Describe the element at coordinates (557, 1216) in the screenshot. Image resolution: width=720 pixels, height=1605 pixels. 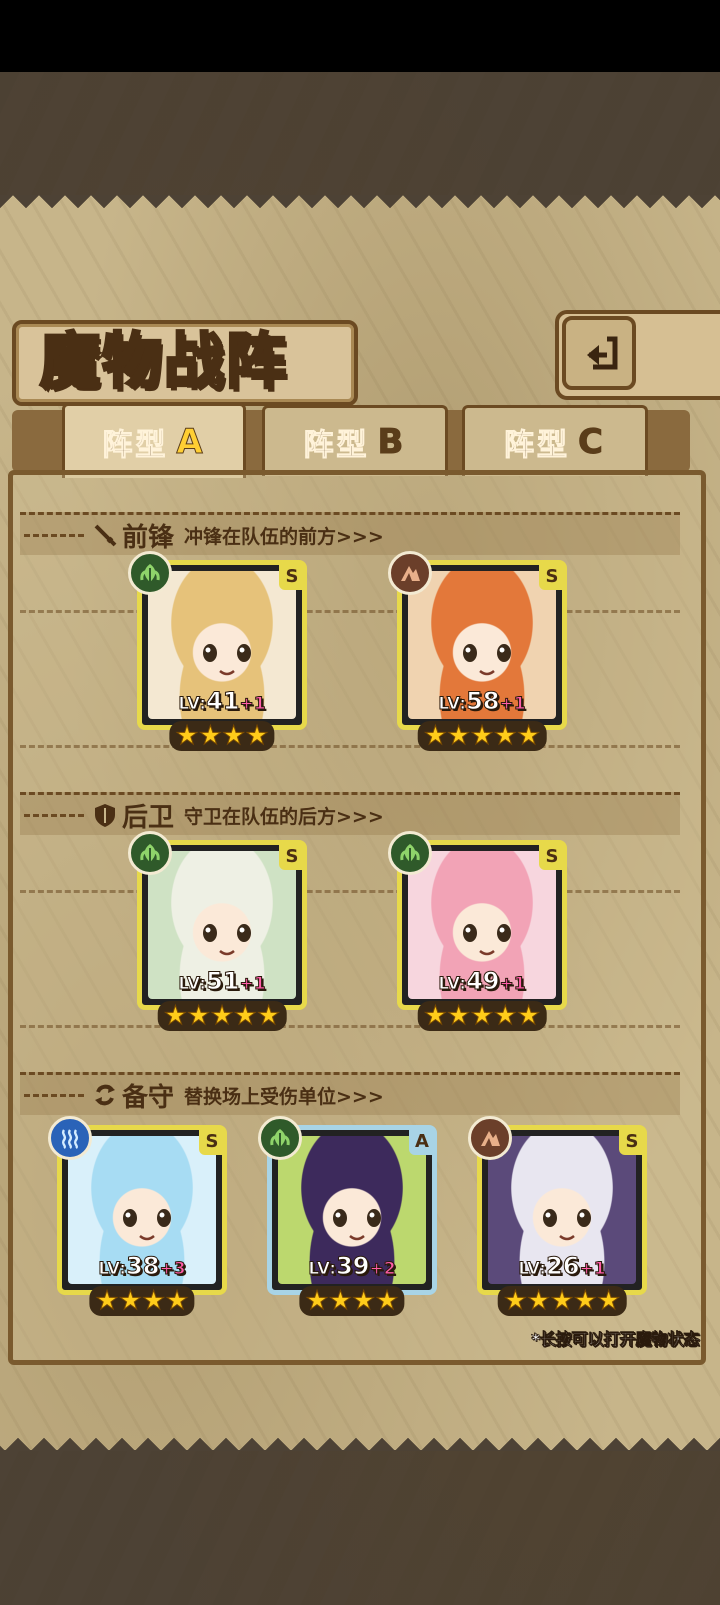
I see `monster-card: S LV:26+1 ★ ★ ★ ★ ★` at that location.